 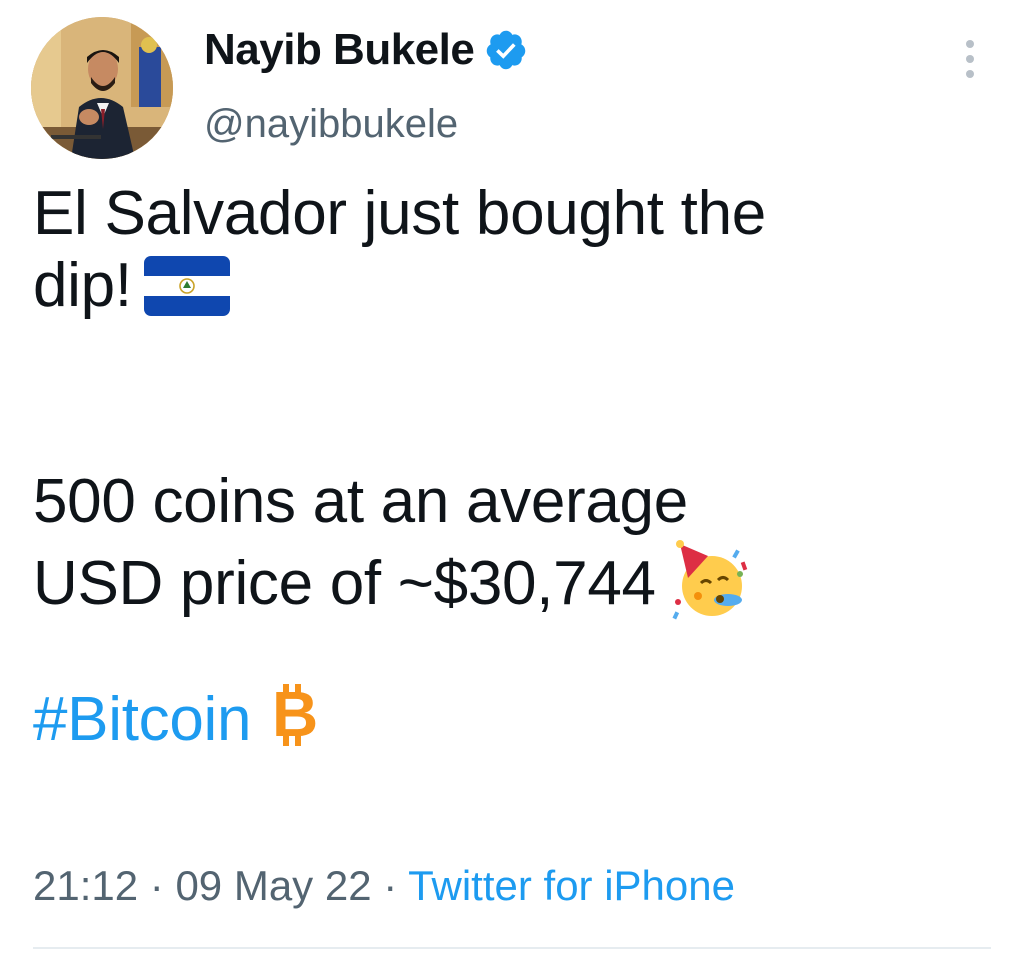 What do you see at coordinates (512, 948) in the screenshot?
I see `divider` at bounding box center [512, 948].